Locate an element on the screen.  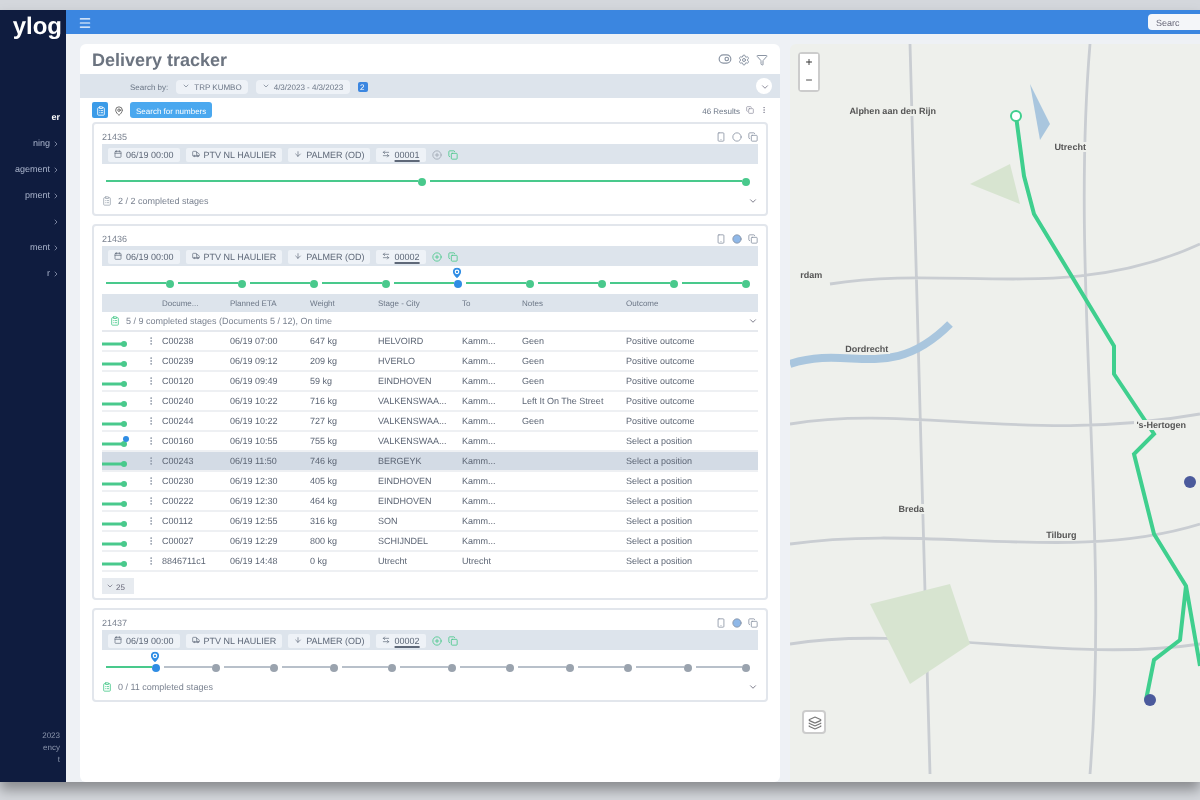
list-view-button is located at coordinates (100, 110).